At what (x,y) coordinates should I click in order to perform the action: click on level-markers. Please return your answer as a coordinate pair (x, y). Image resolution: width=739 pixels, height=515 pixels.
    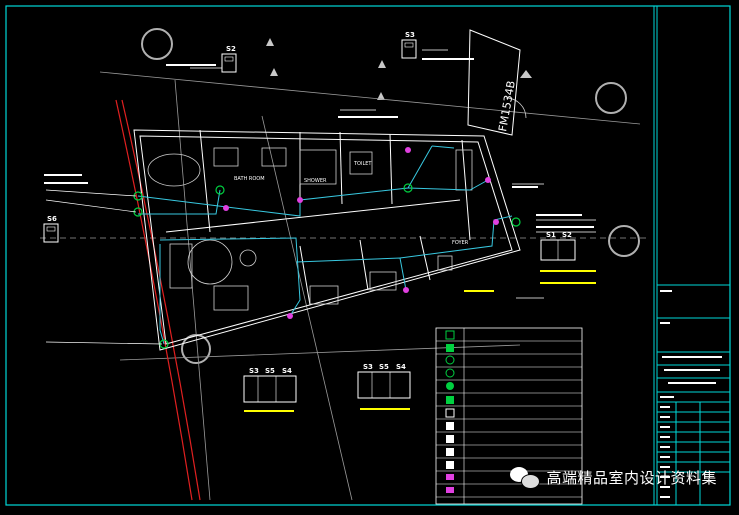
    Looking at the image, I should click on (399, 69).